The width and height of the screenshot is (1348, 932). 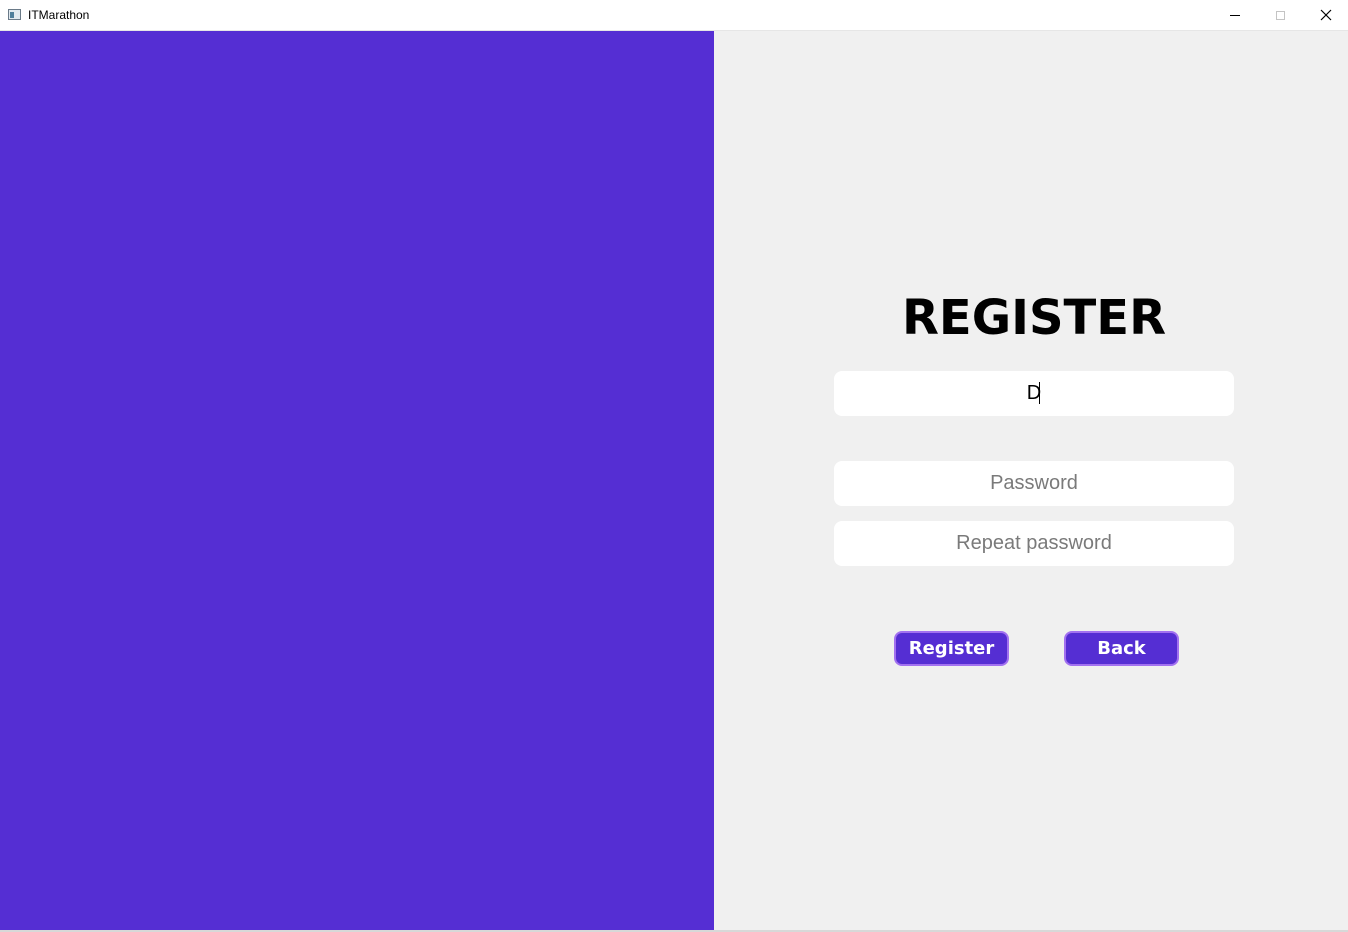 What do you see at coordinates (1034, 543) in the screenshot?
I see `repeat-password-field` at bounding box center [1034, 543].